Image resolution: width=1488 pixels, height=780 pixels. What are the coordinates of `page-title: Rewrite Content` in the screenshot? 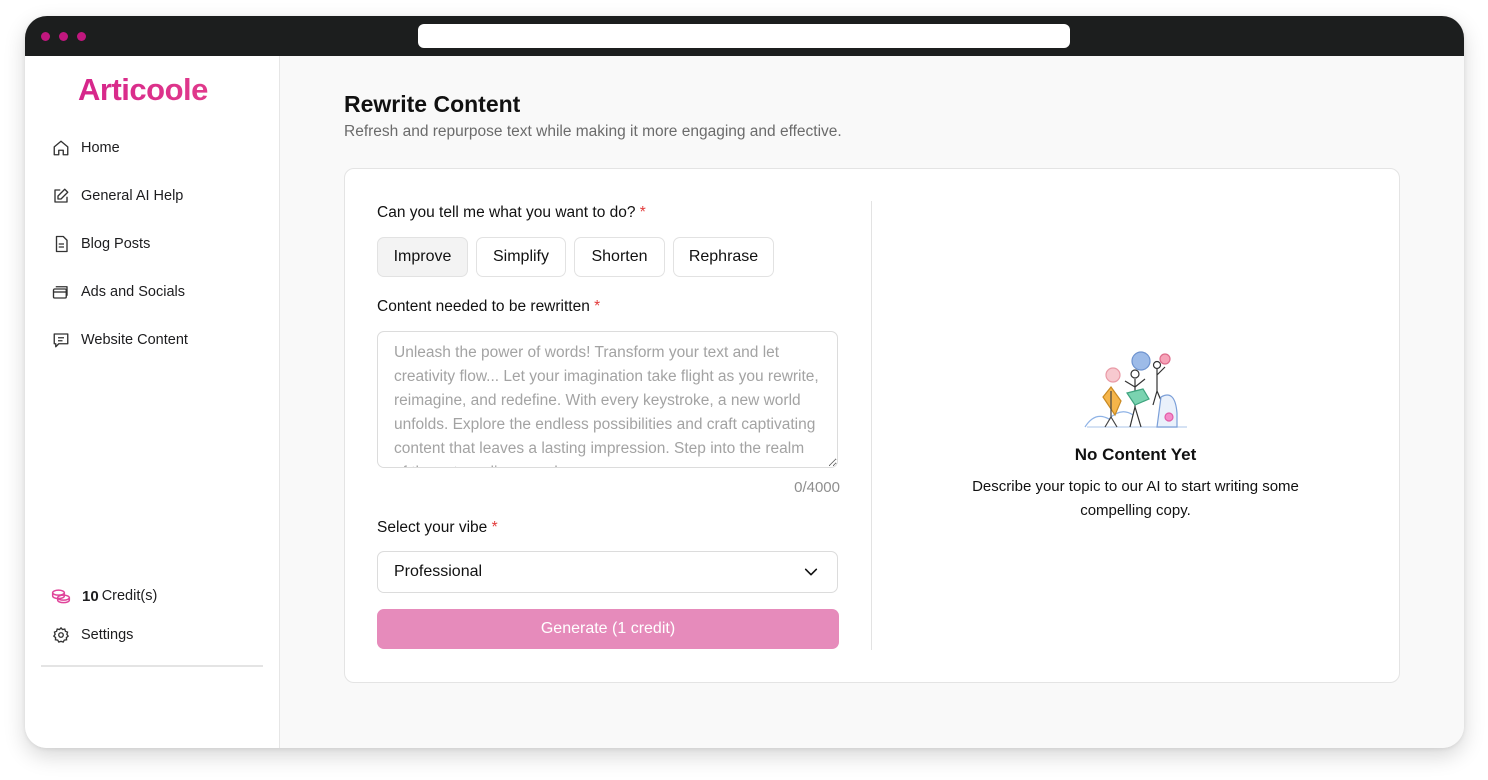 It's located at (432, 104).